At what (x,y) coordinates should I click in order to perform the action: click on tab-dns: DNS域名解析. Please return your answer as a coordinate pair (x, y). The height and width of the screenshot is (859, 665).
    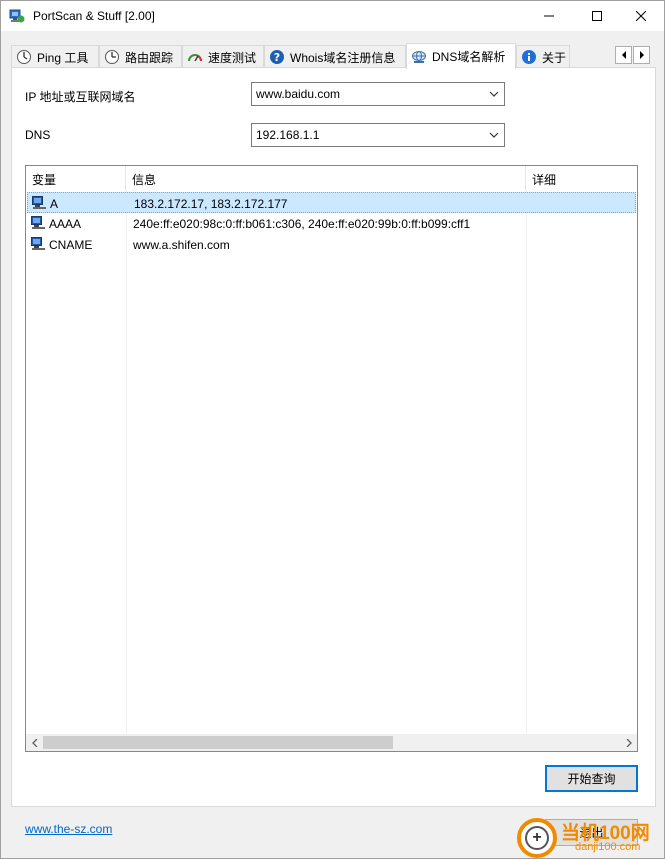
    Looking at the image, I should click on (461, 56).